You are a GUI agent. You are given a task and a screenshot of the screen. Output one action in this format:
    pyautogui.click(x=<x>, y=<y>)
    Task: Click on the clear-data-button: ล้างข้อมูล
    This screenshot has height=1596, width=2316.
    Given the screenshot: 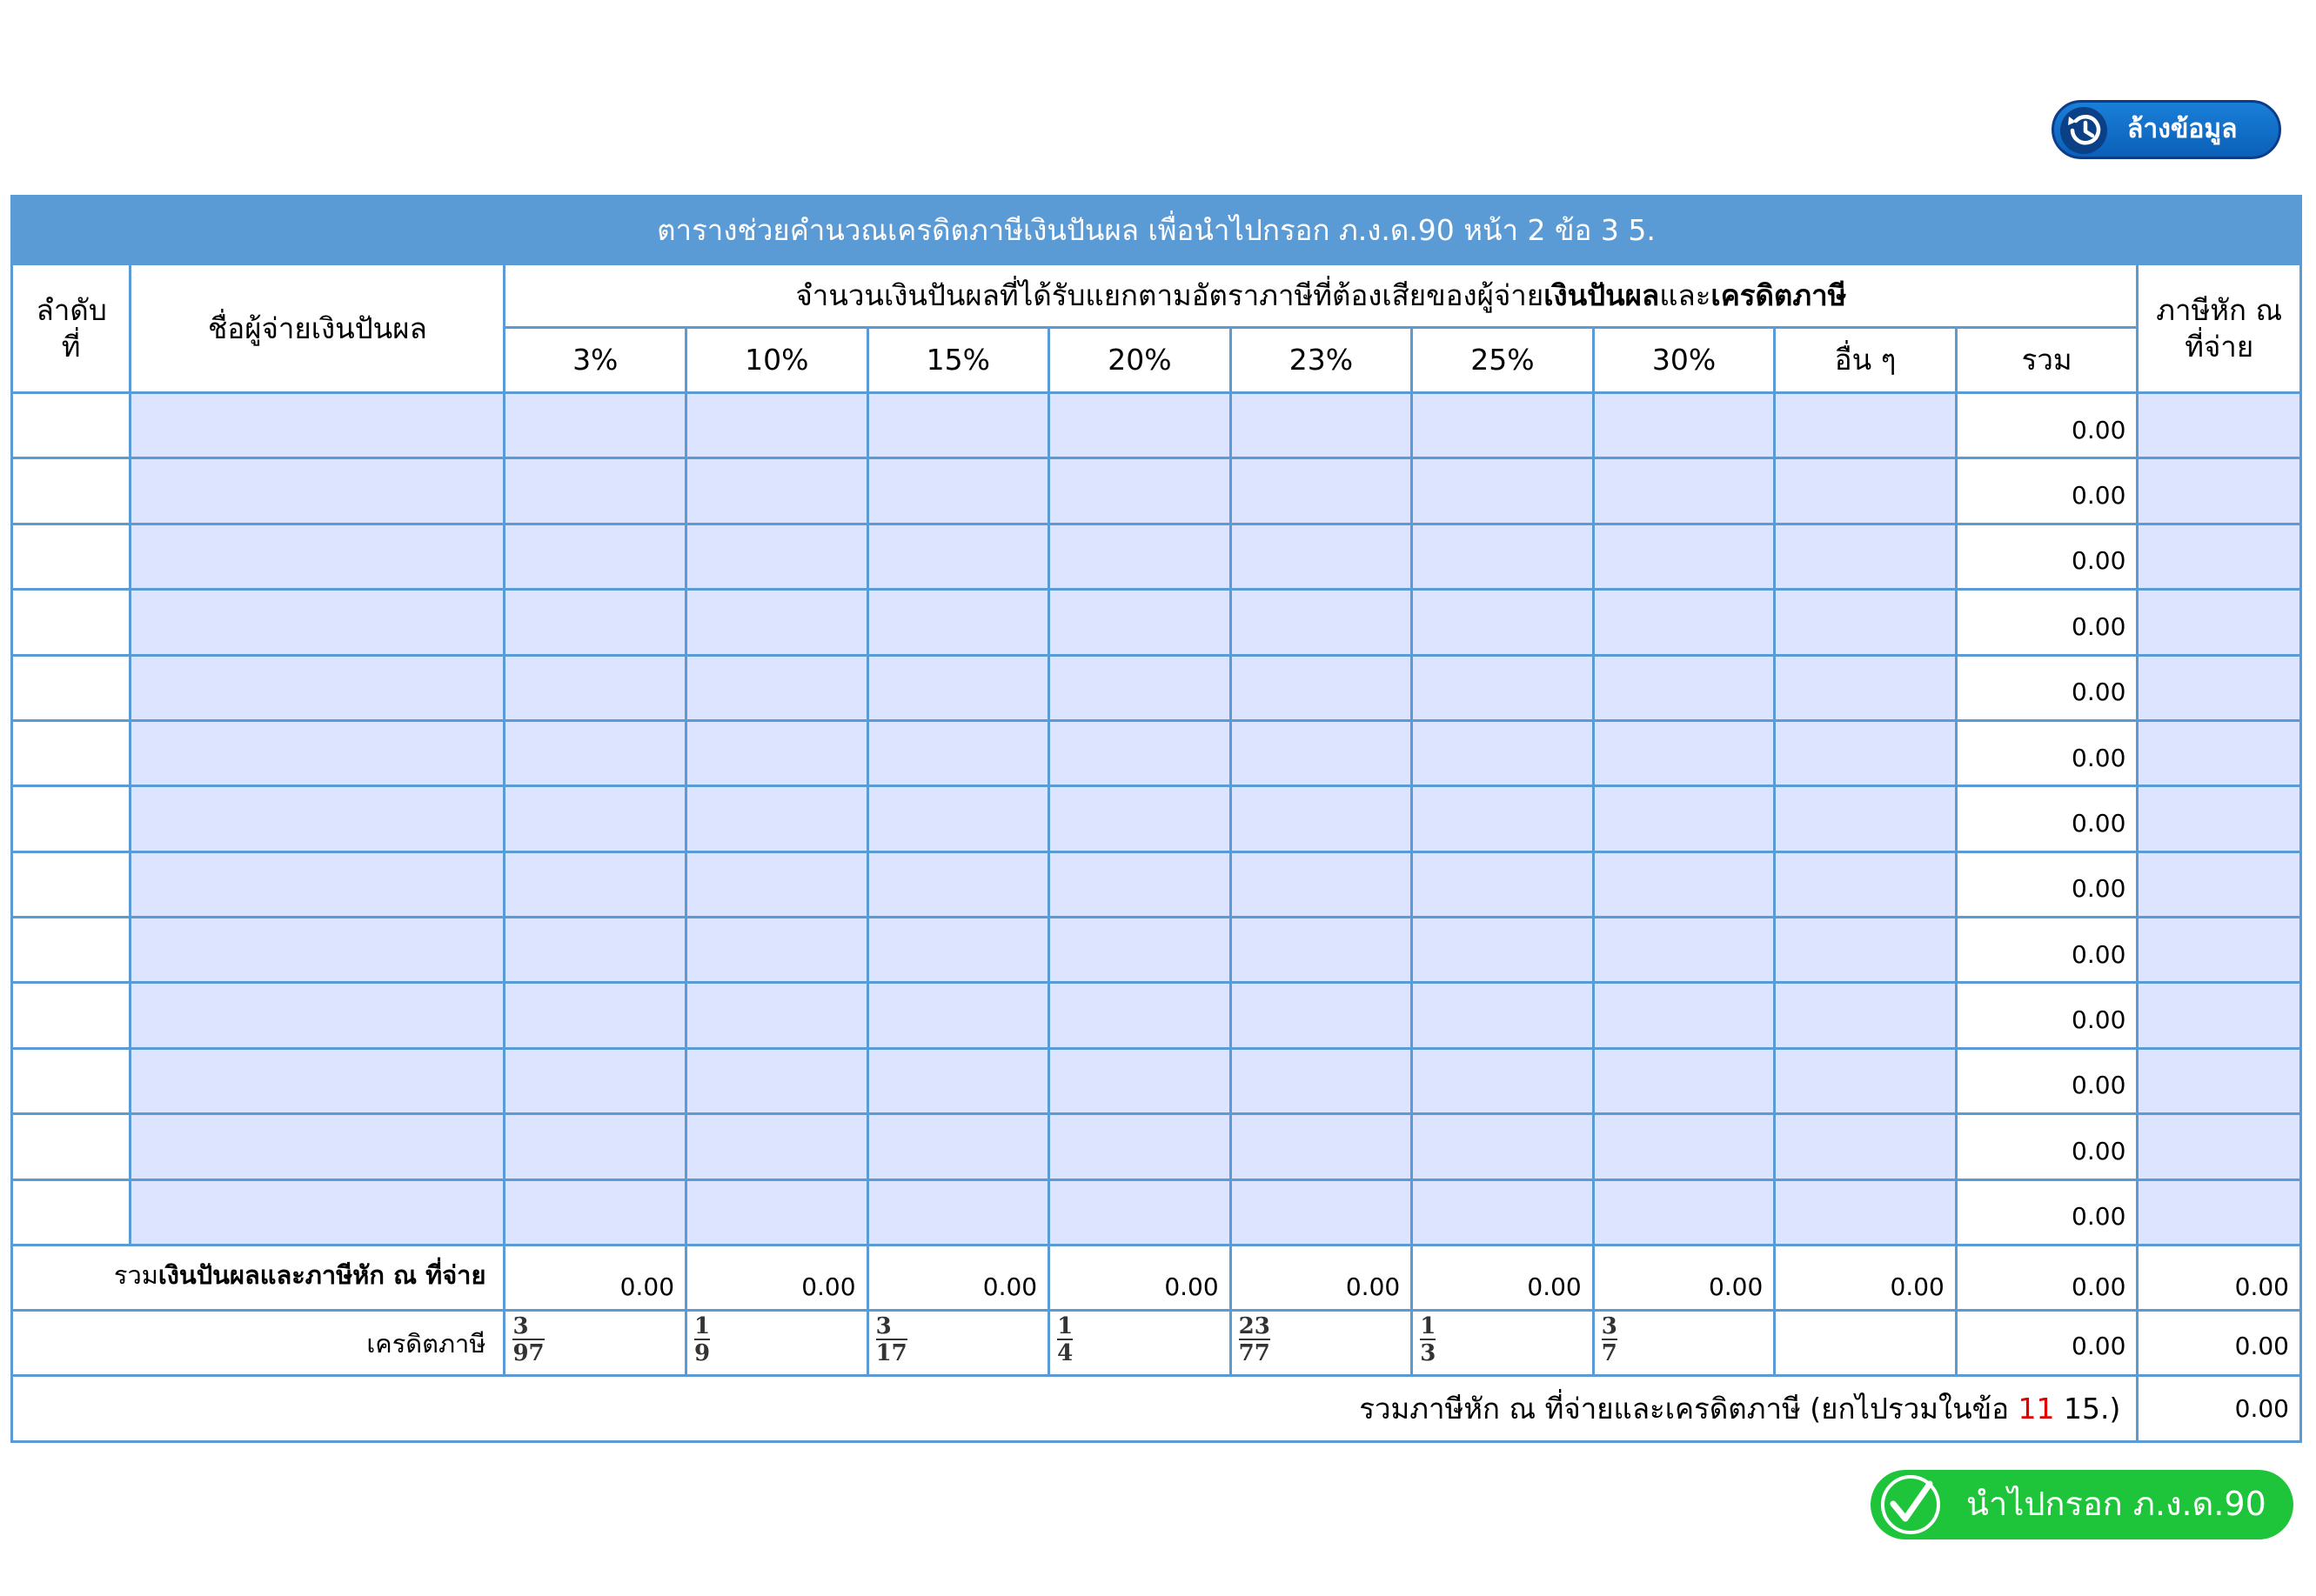 What is the action you would take?
    pyautogui.click(x=2166, y=129)
    